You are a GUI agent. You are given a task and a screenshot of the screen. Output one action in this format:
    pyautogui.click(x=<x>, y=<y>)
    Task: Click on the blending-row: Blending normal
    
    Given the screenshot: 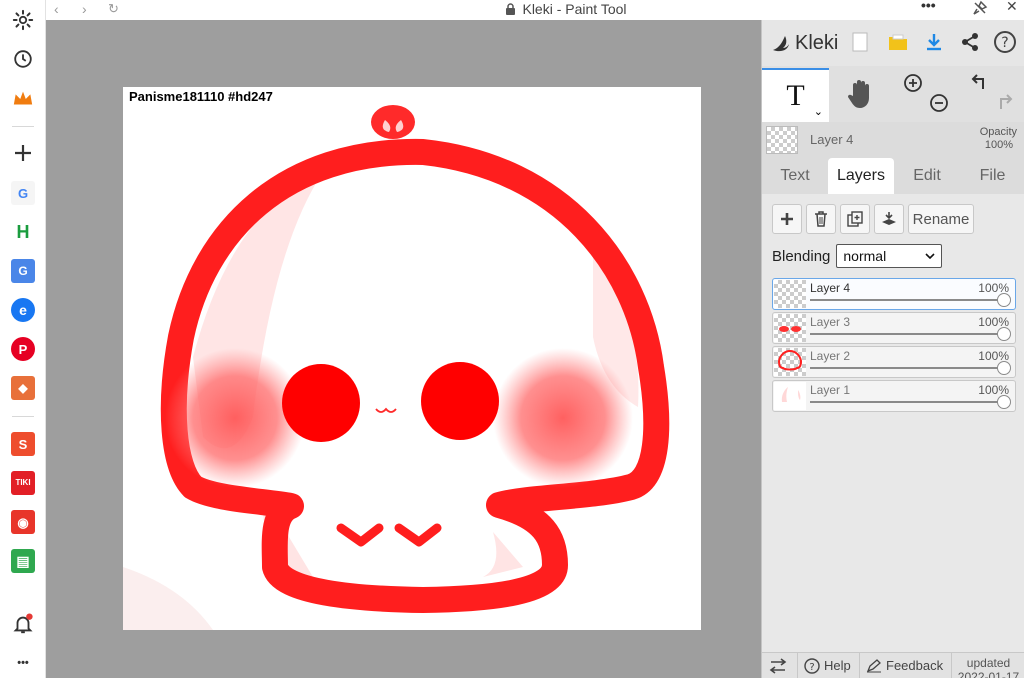 What is the action you would take?
    pyautogui.click(x=857, y=256)
    